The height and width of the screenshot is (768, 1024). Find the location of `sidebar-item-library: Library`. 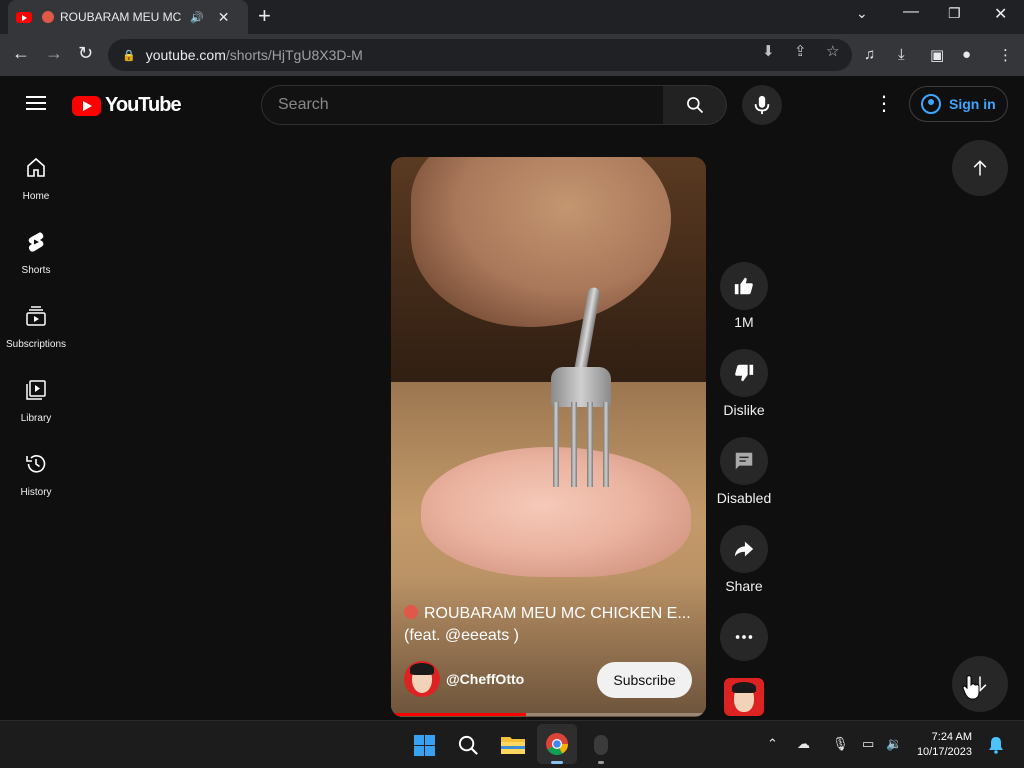

sidebar-item-library: Library is located at coordinates (36, 415).